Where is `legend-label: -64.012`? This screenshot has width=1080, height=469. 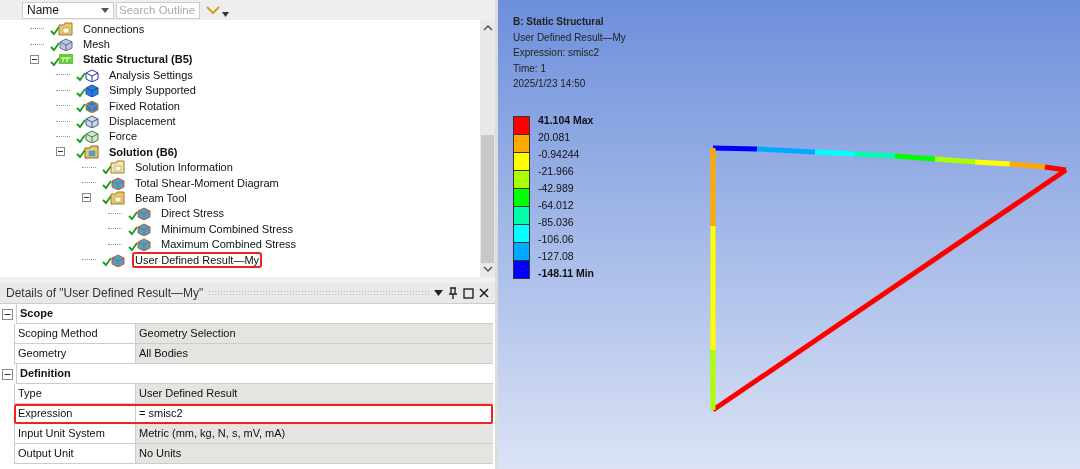
legend-label: -64.012 is located at coordinates (556, 206).